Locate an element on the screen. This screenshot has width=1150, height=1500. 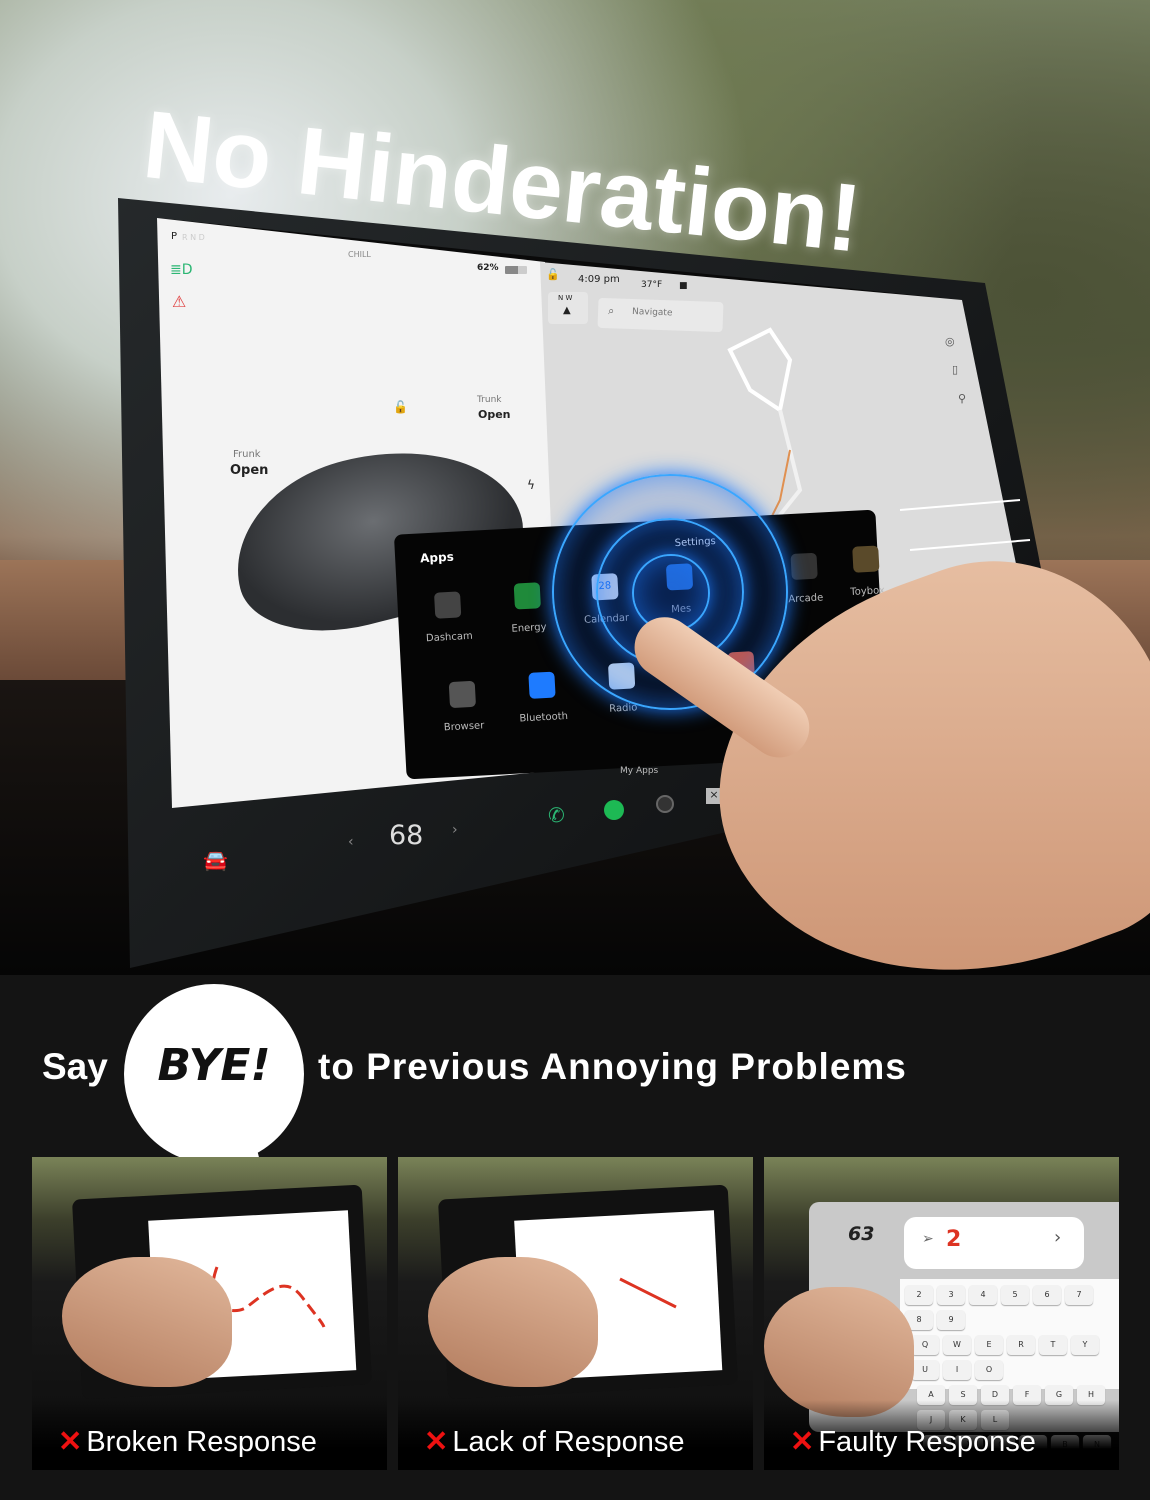
temperature: 37°F is located at coordinates (652, 285).